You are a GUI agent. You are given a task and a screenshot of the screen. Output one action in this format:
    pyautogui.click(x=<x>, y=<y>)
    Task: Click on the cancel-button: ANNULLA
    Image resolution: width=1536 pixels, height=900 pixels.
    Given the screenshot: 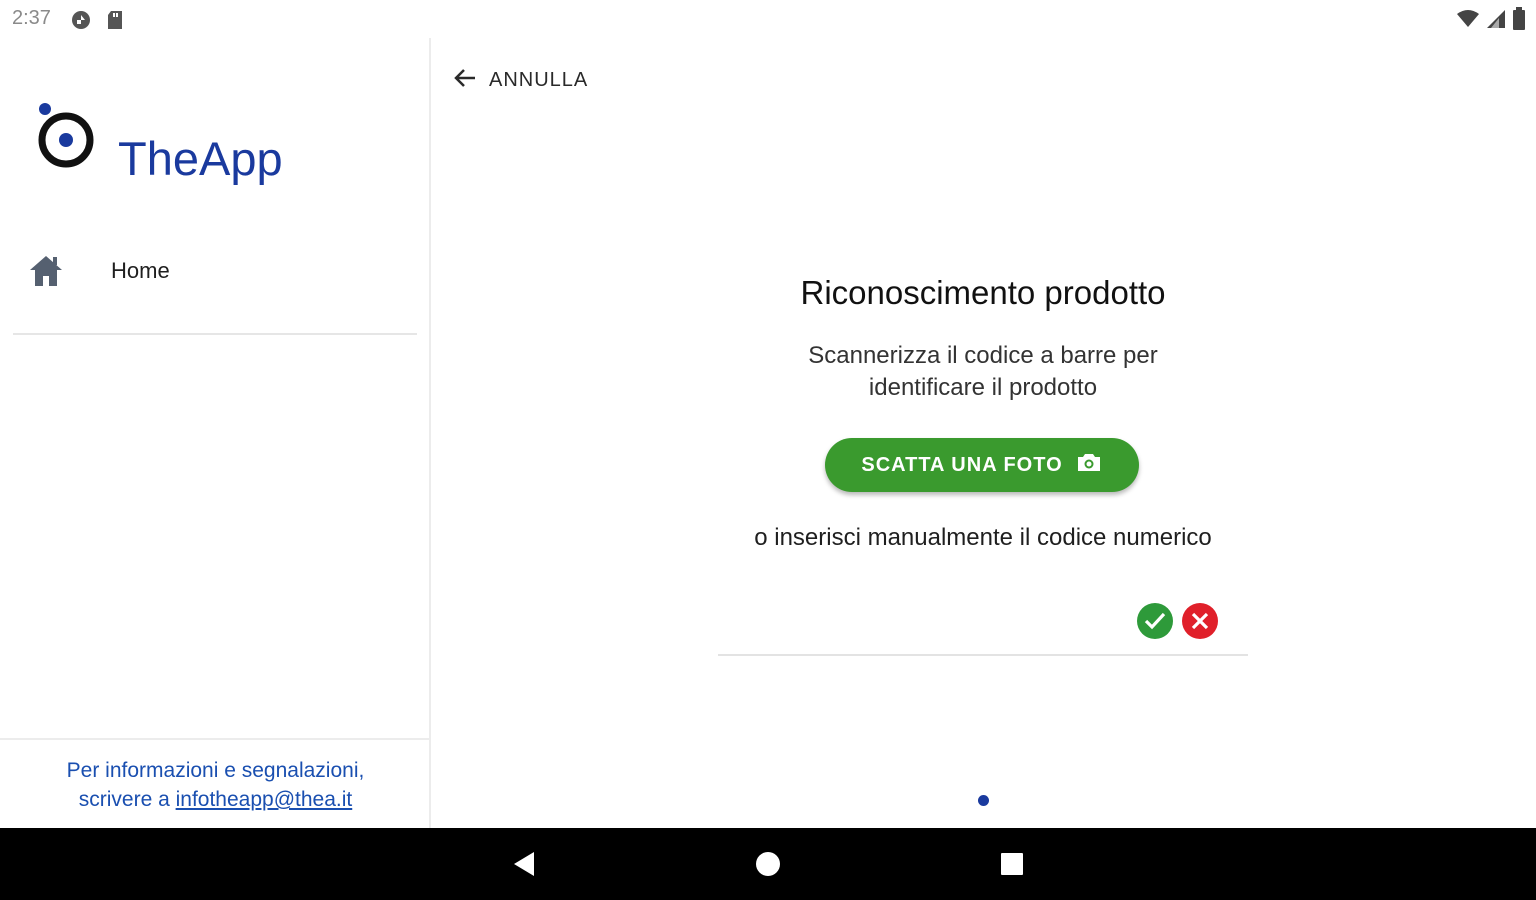 What is the action you would take?
    pyautogui.click(x=520, y=80)
    